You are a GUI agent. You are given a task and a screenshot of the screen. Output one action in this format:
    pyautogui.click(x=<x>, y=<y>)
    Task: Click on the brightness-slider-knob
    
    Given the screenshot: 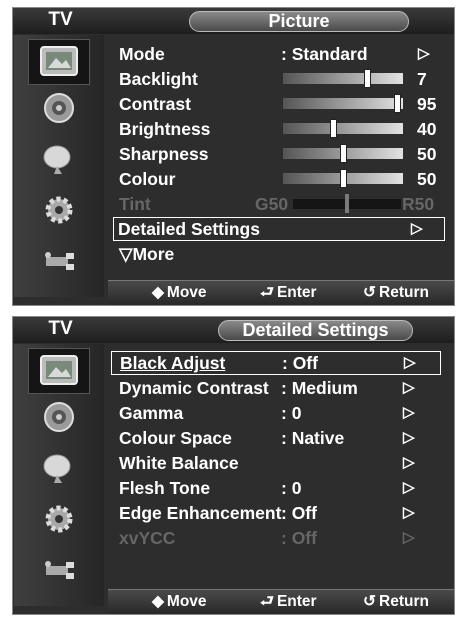 What is the action you would take?
    pyautogui.click(x=334, y=128)
    